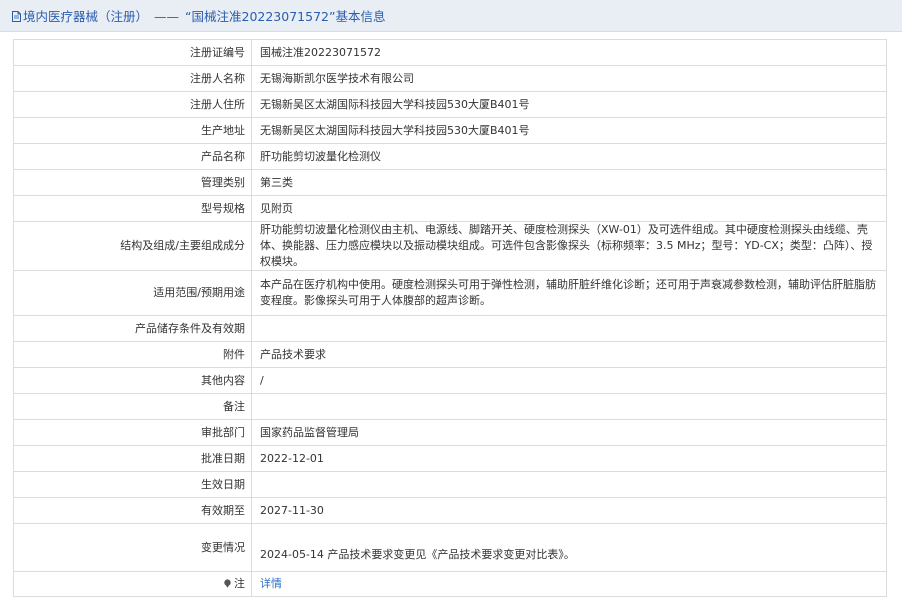 The image size is (902, 597). What do you see at coordinates (132, 484) in the screenshot?
I see `field-label: 生效日期` at bounding box center [132, 484].